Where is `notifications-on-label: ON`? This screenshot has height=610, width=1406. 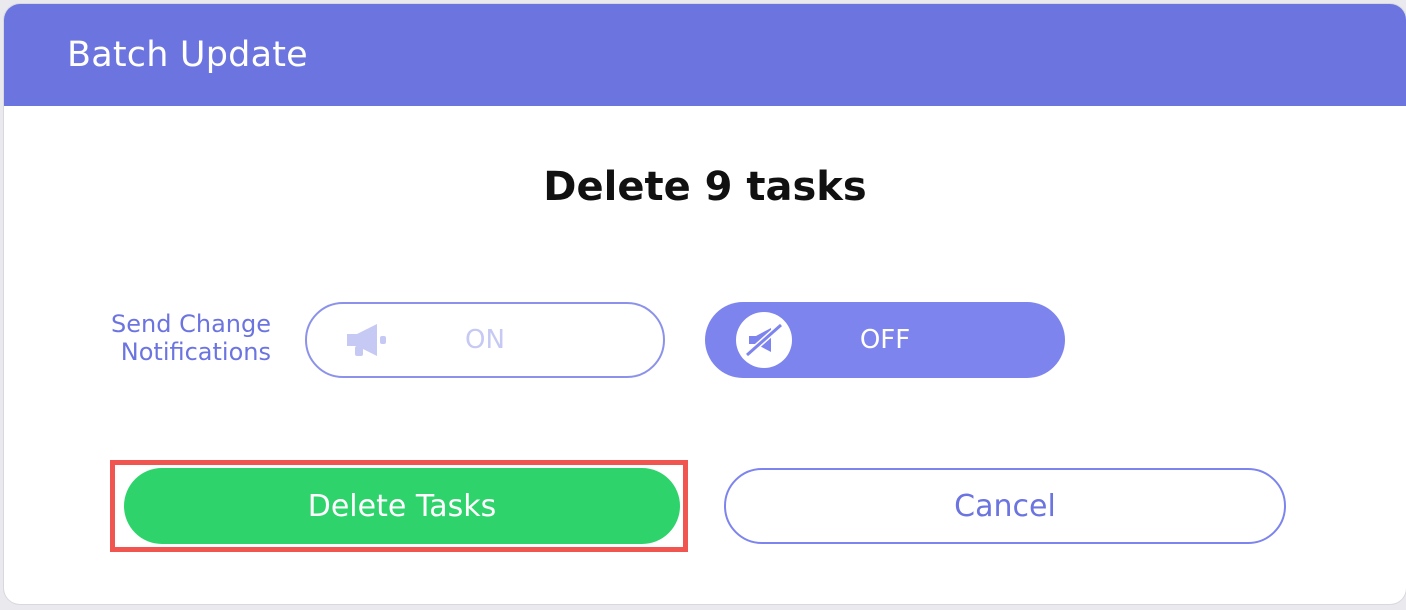 notifications-on-label: ON is located at coordinates (485, 340).